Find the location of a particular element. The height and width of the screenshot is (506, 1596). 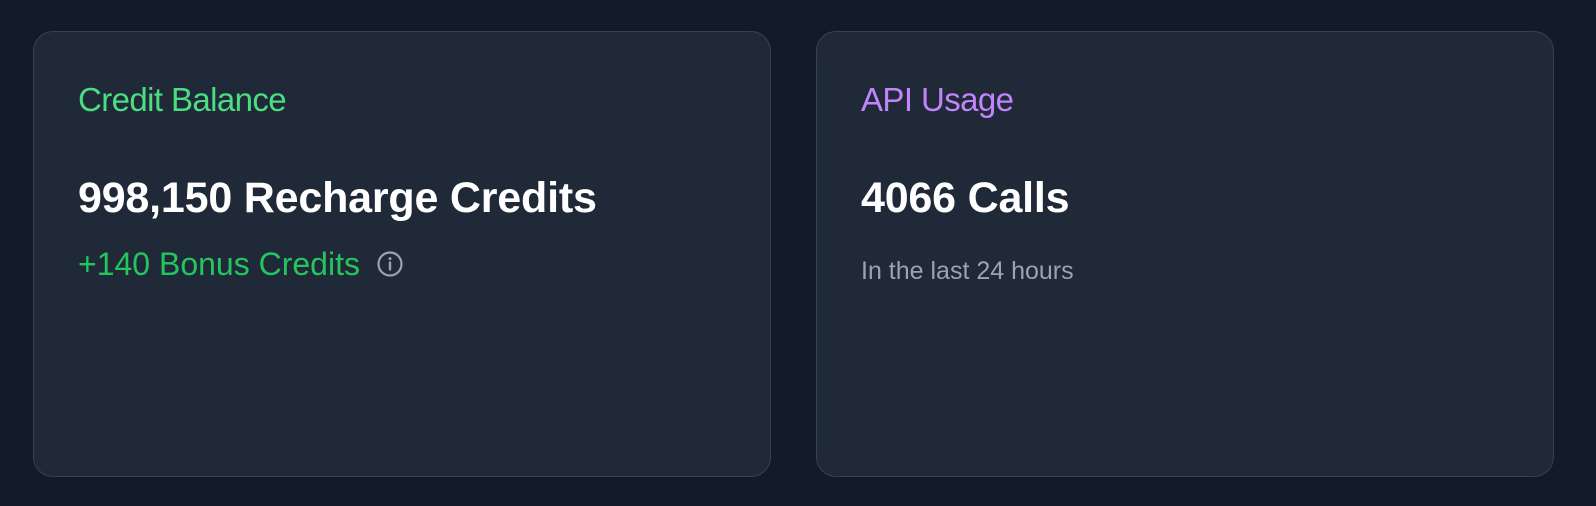

bonus-credits-row: +140 Bonus Credits is located at coordinates (241, 264).